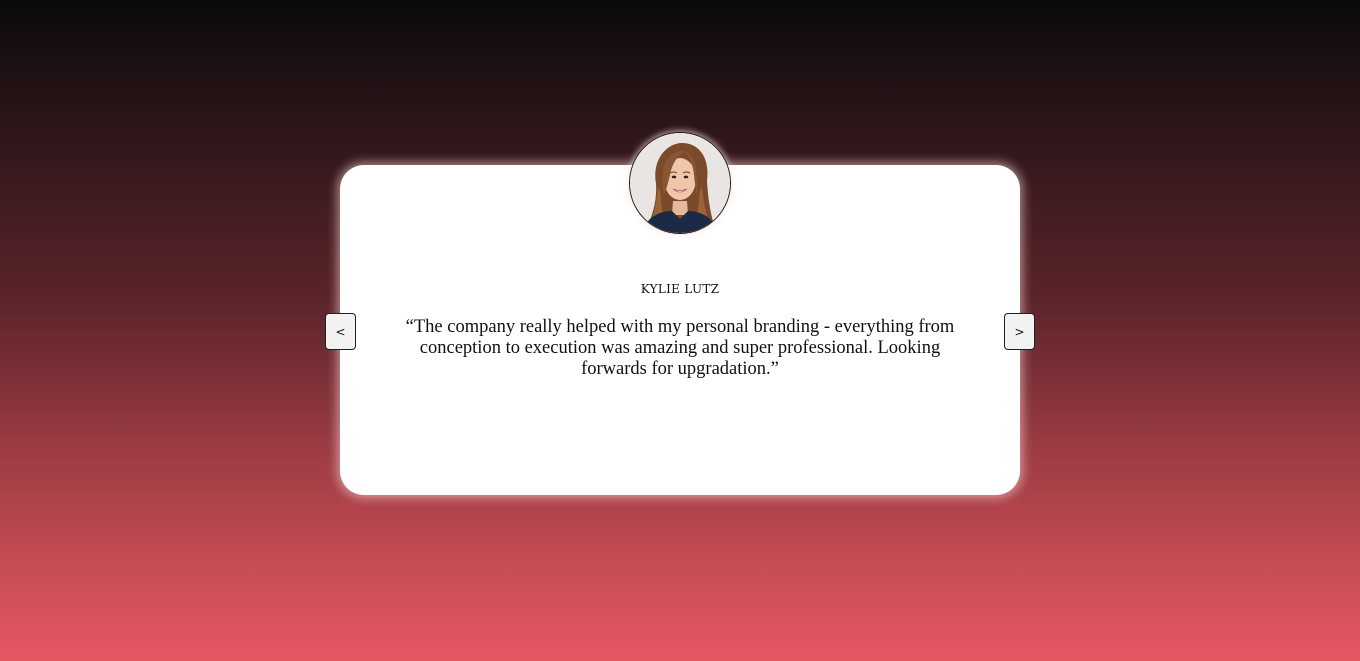 The image size is (1360, 661). What do you see at coordinates (1019, 331) in the screenshot?
I see `next-button: >` at bounding box center [1019, 331].